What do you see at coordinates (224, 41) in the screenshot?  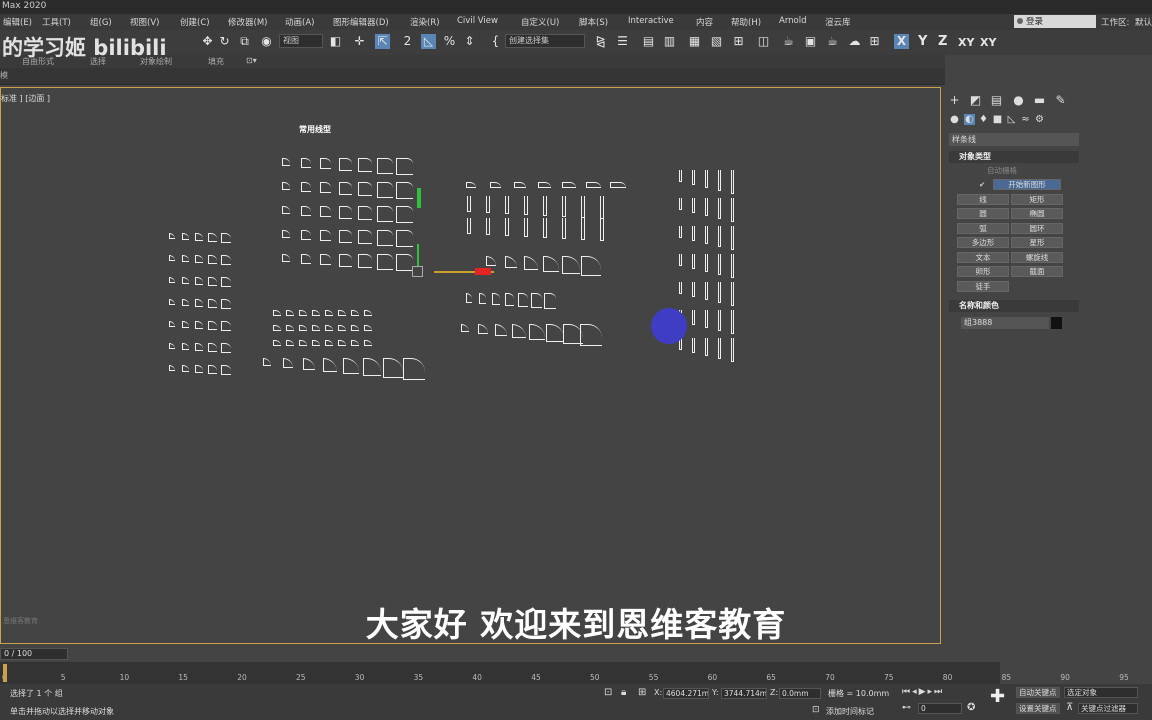 I see `rotate-icon: ↻` at bounding box center [224, 41].